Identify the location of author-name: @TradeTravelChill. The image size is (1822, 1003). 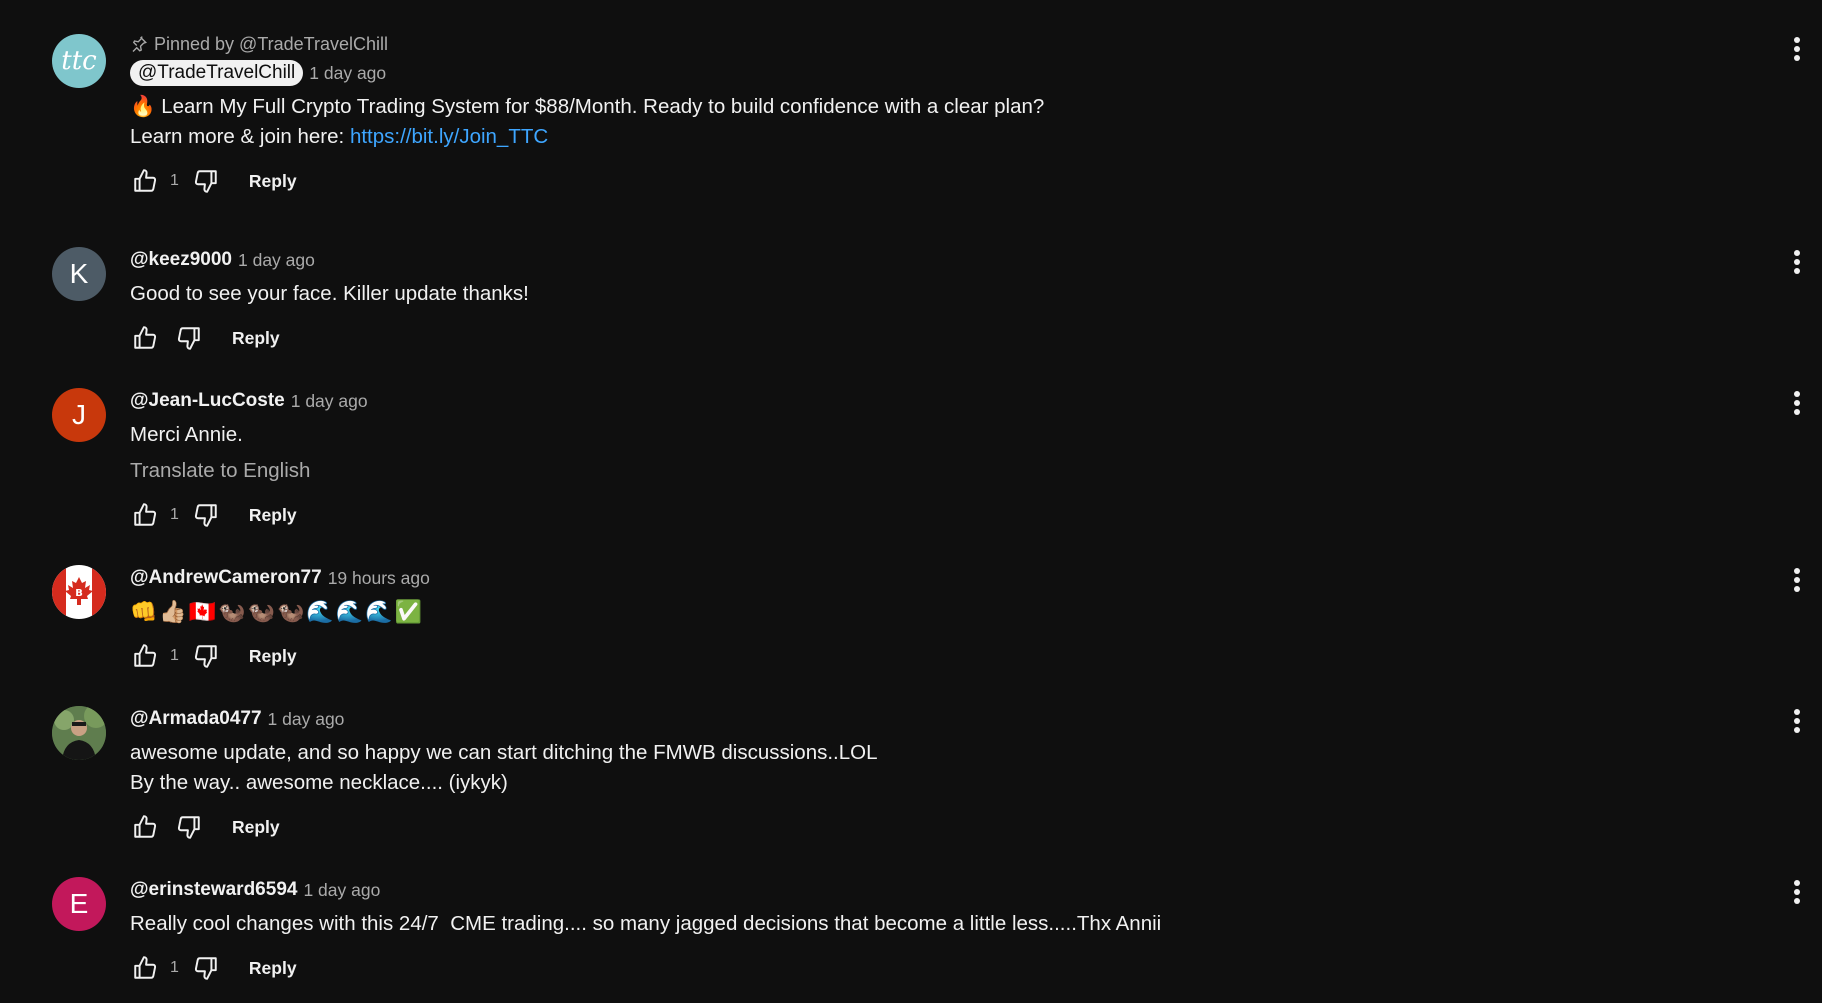
(217, 73).